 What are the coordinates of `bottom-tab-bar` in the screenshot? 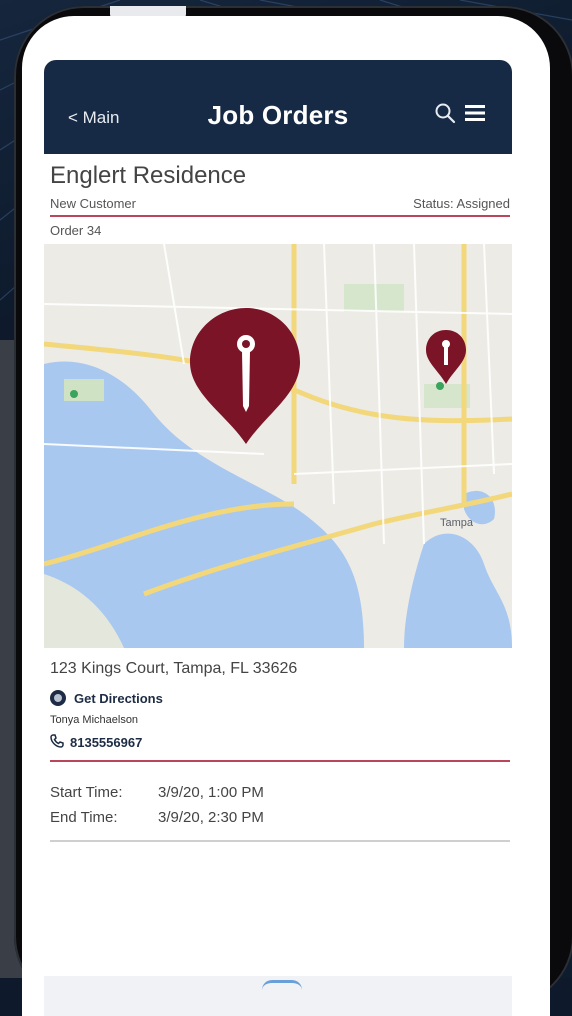 It's located at (278, 996).